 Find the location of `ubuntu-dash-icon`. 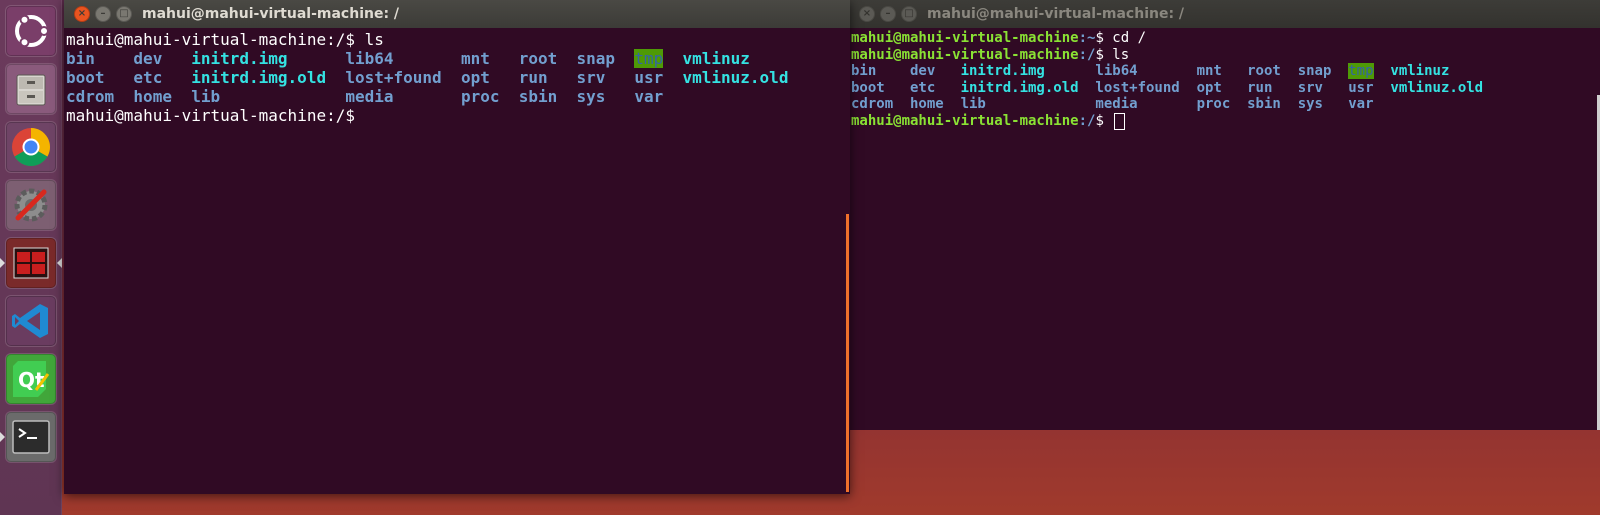

ubuntu-dash-icon is located at coordinates (32, 31).